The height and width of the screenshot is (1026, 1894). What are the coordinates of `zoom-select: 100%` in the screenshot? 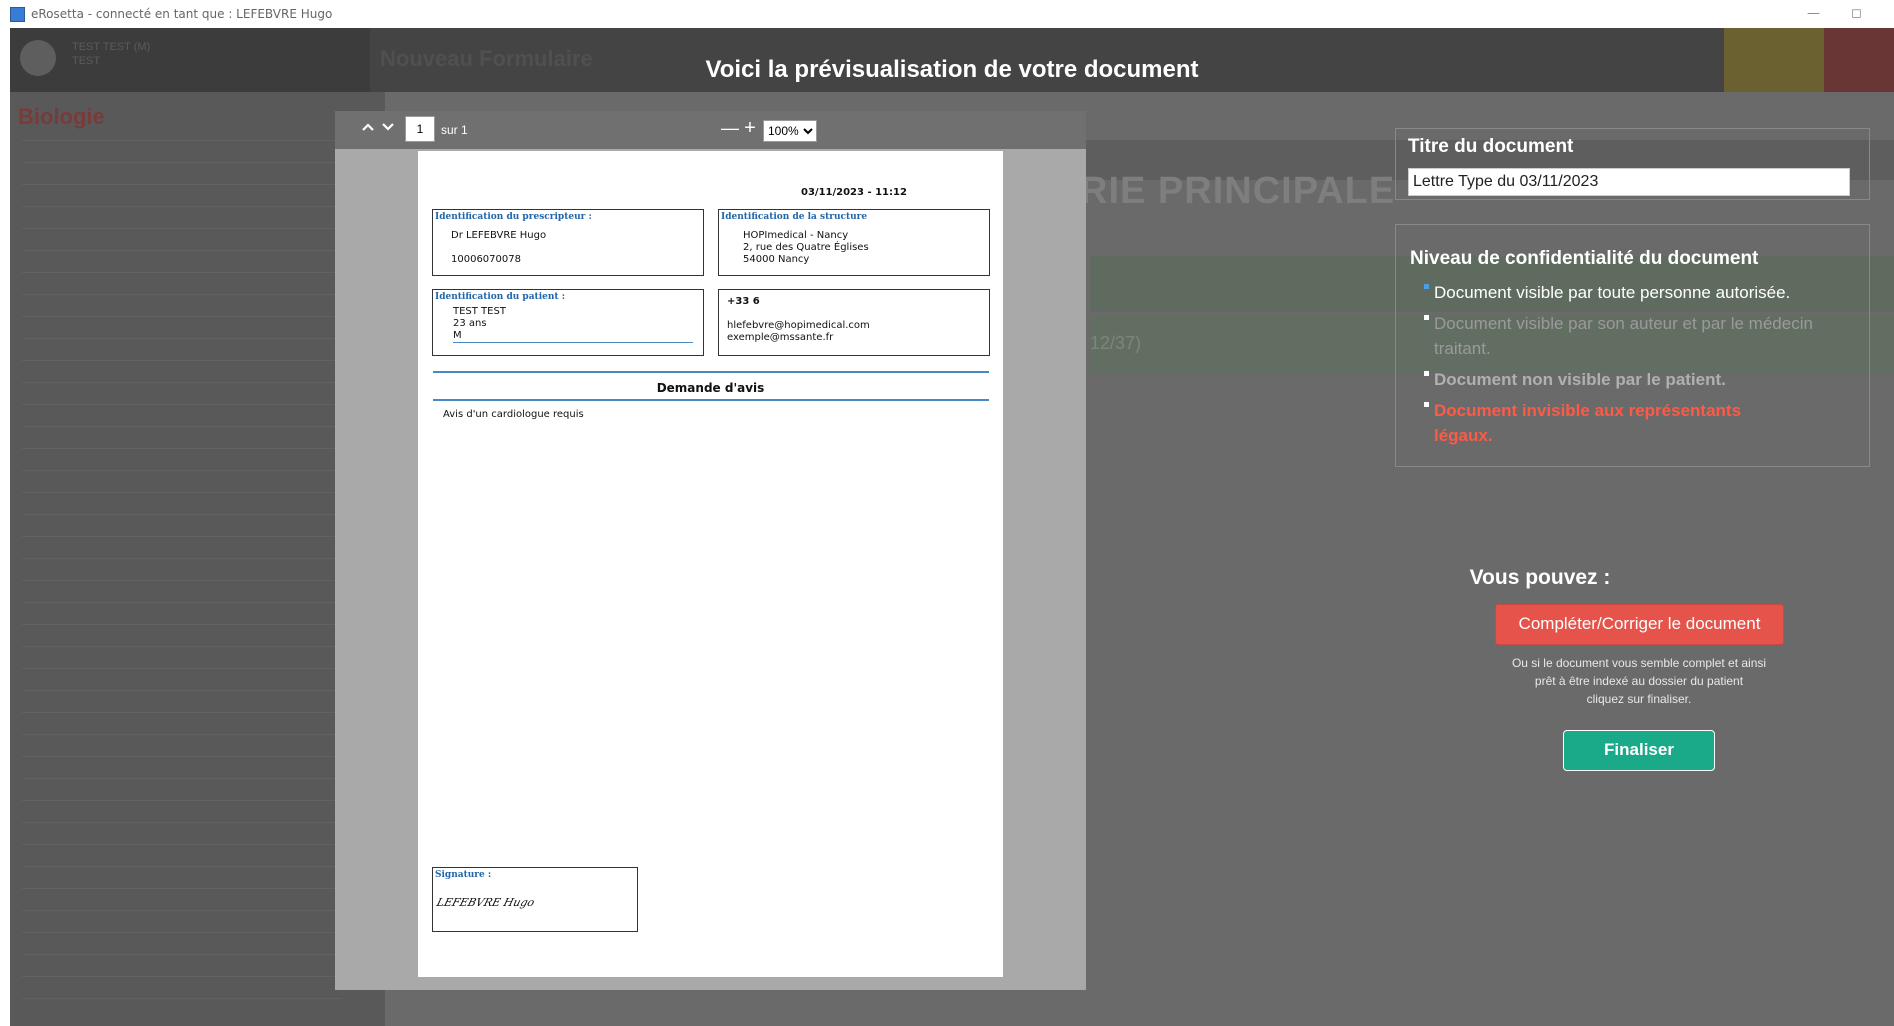 It's located at (790, 131).